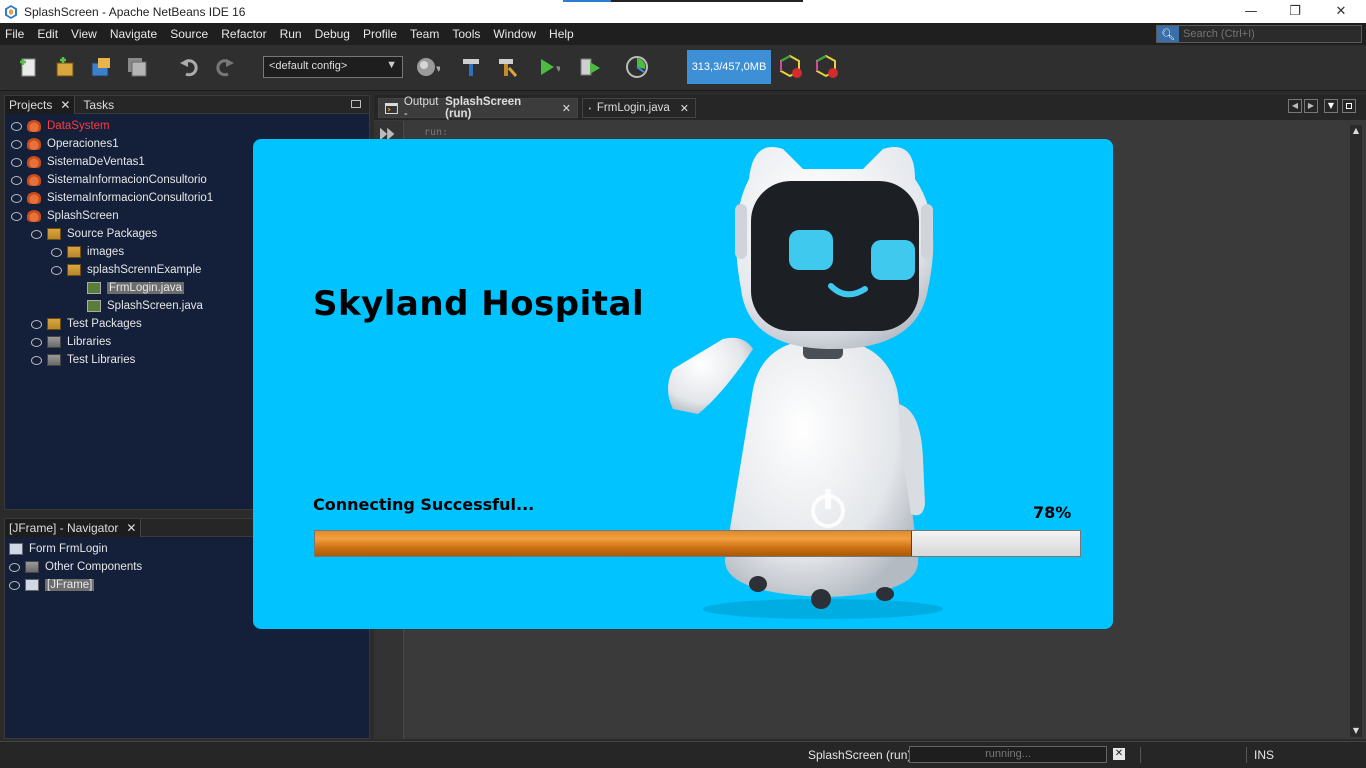  Describe the element at coordinates (380, 34) in the screenshot. I see `menu-profile: Profile` at that location.